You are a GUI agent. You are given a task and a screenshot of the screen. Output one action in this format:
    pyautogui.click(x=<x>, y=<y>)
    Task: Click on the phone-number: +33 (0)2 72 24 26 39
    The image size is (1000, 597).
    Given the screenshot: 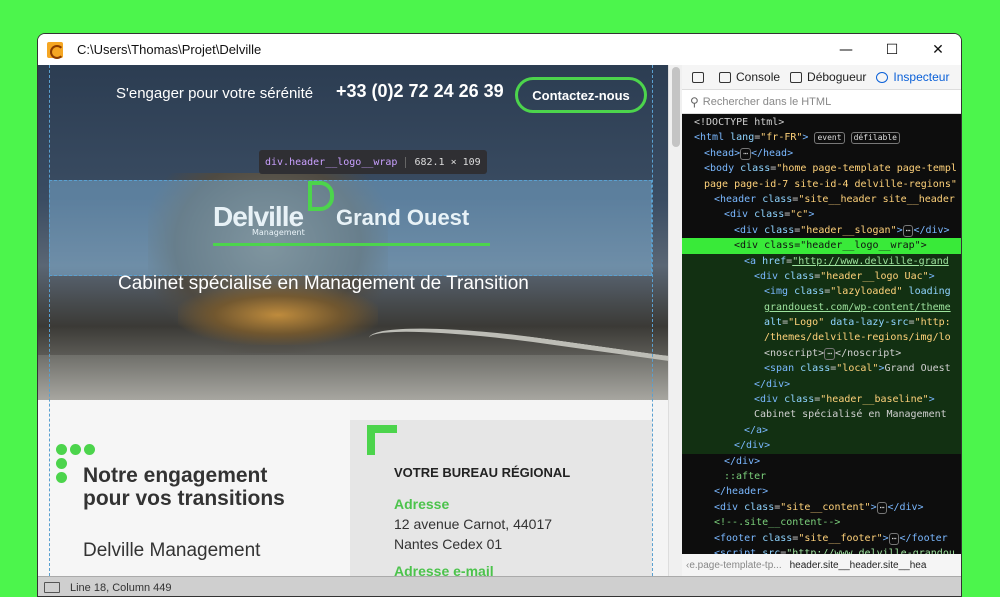 What is the action you would take?
    pyautogui.click(x=420, y=91)
    